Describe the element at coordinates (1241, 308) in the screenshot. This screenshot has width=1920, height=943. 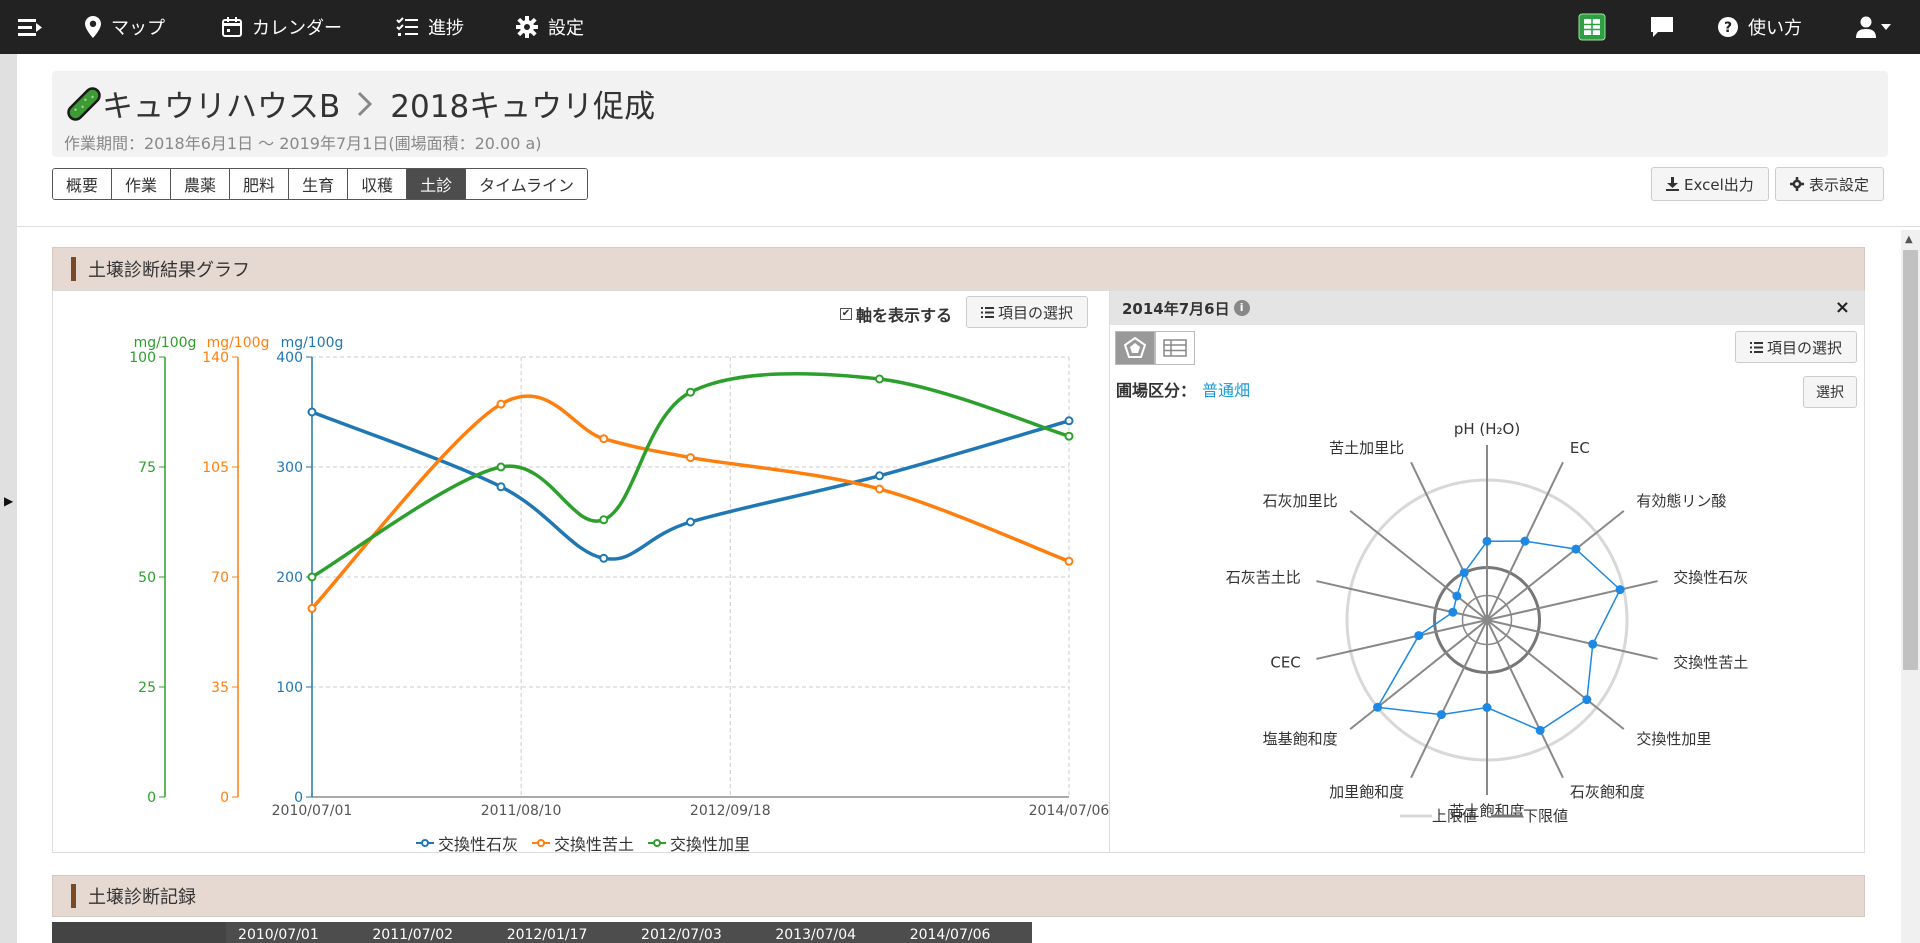
I see `info-icon: i` at that location.